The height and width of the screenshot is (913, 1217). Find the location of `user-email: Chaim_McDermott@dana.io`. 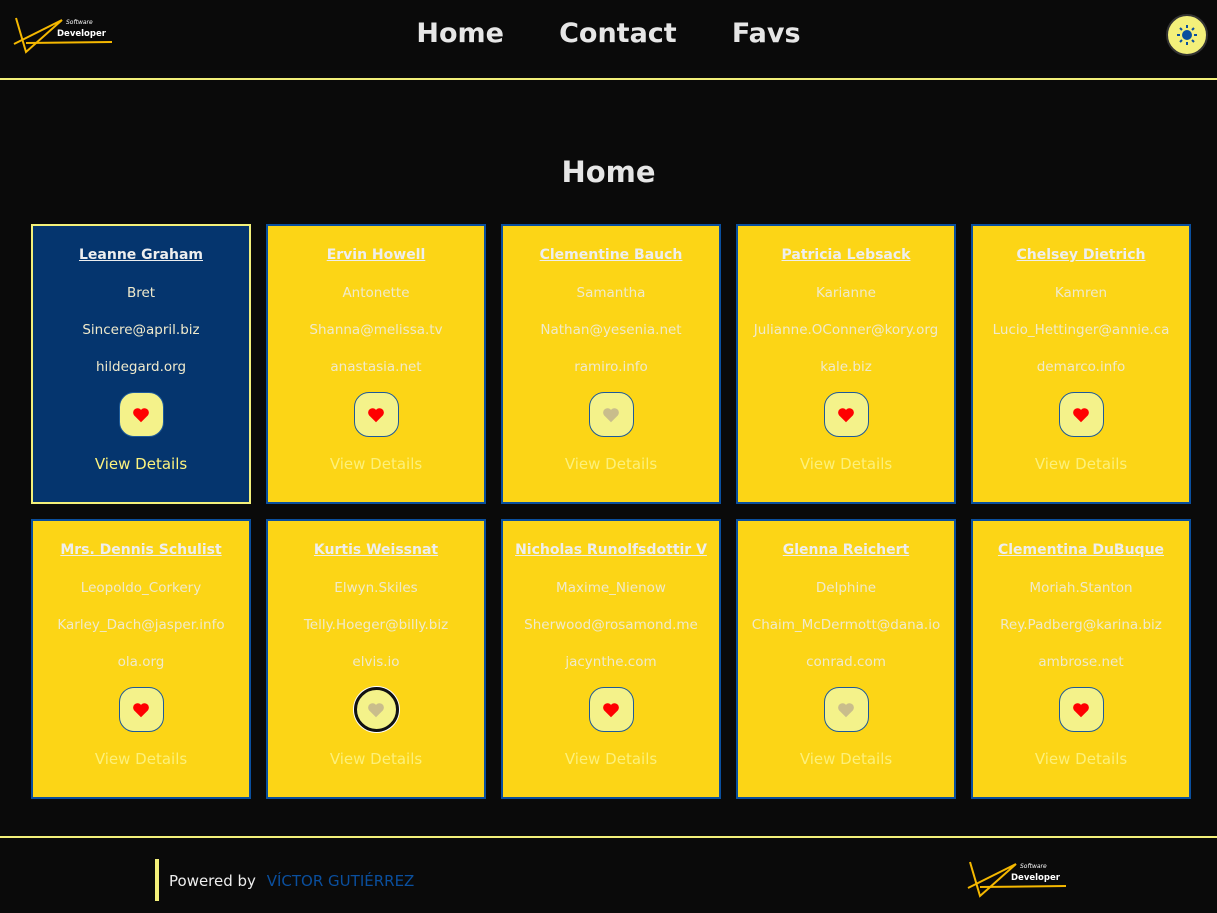

user-email: Chaim_McDermott@dana.io is located at coordinates (846, 625).